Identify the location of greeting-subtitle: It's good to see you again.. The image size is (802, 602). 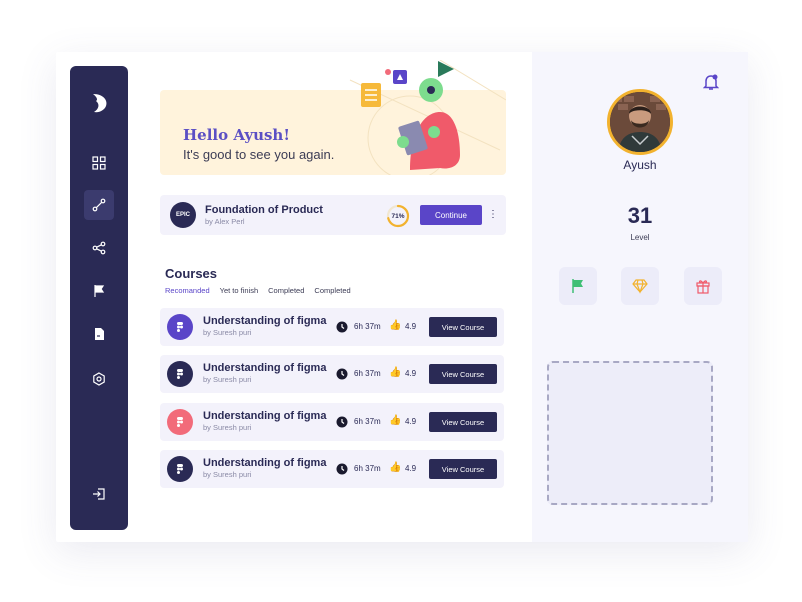
(259, 154).